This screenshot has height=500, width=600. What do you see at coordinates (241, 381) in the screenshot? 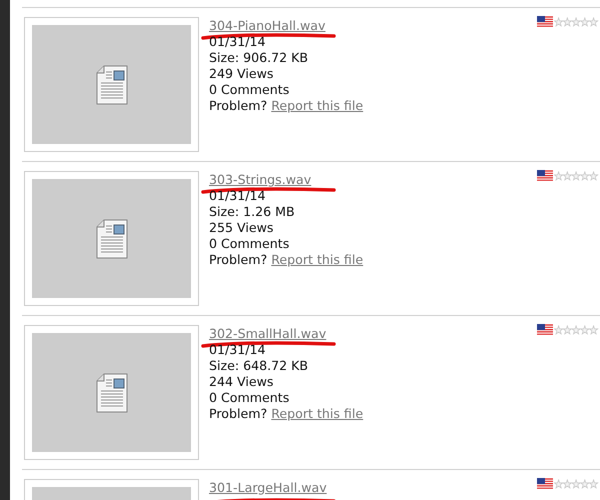
I see `view-count: 244 Views` at bounding box center [241, 381].